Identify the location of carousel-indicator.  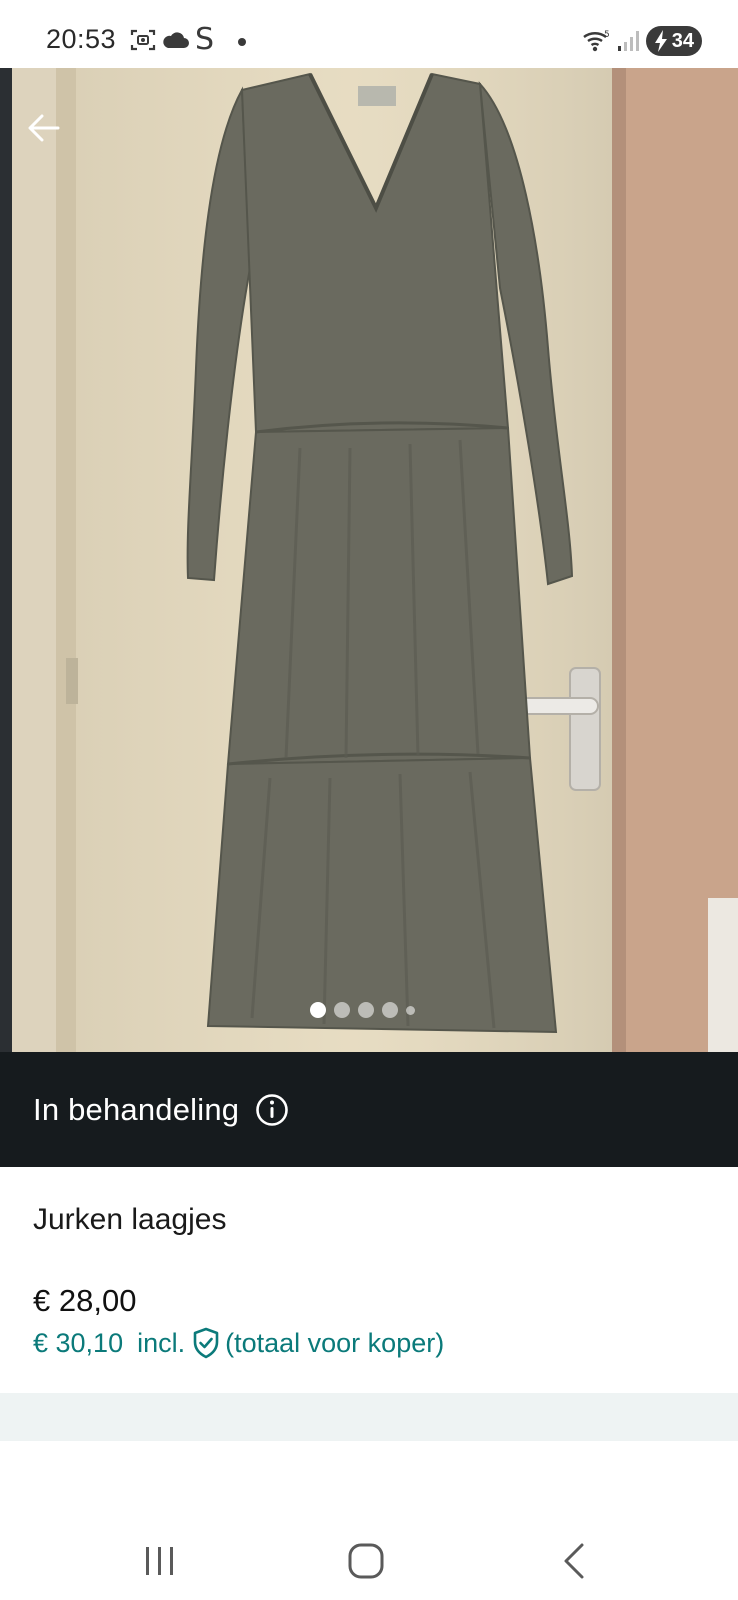
(362, 1010).